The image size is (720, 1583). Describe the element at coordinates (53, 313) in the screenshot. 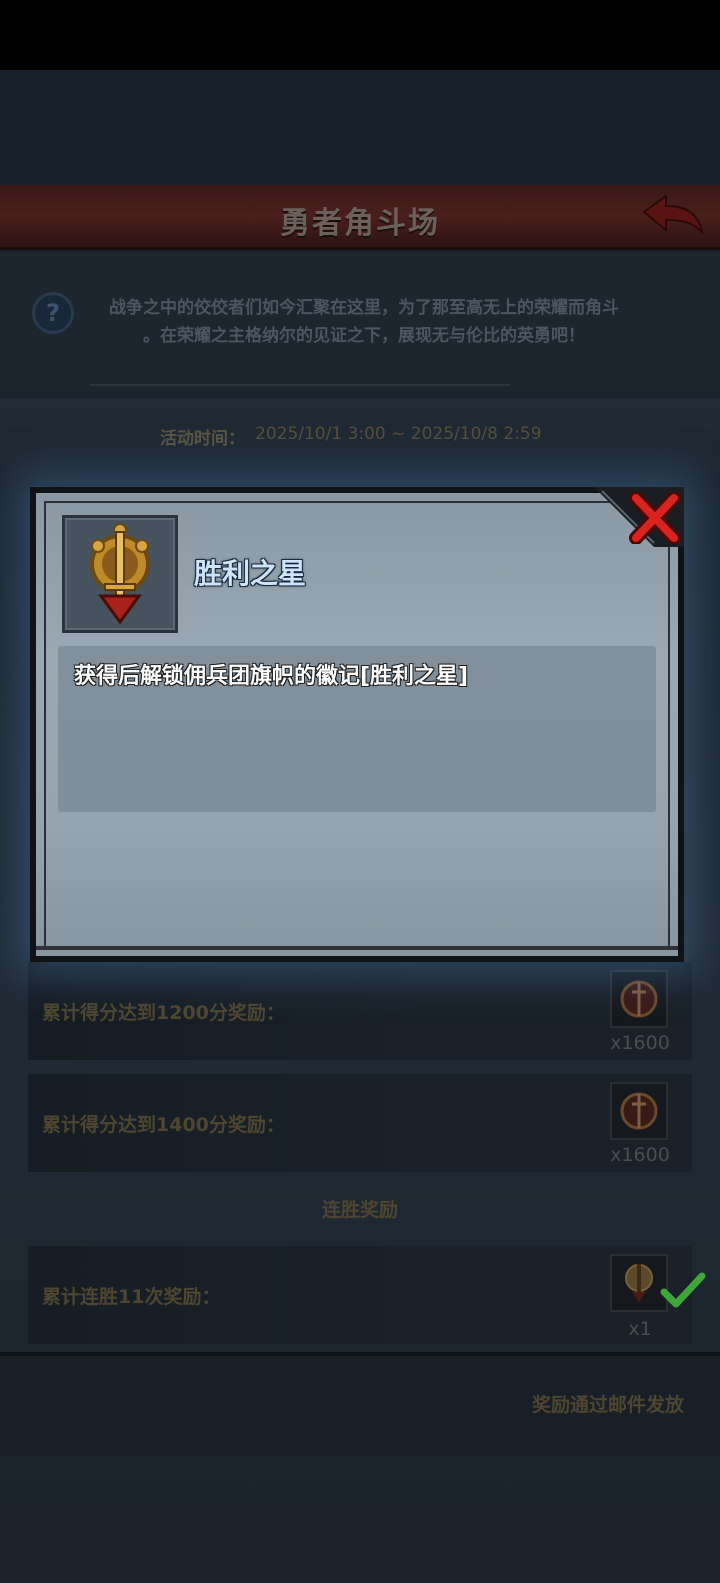

I see `help-icon: ?` at that location.